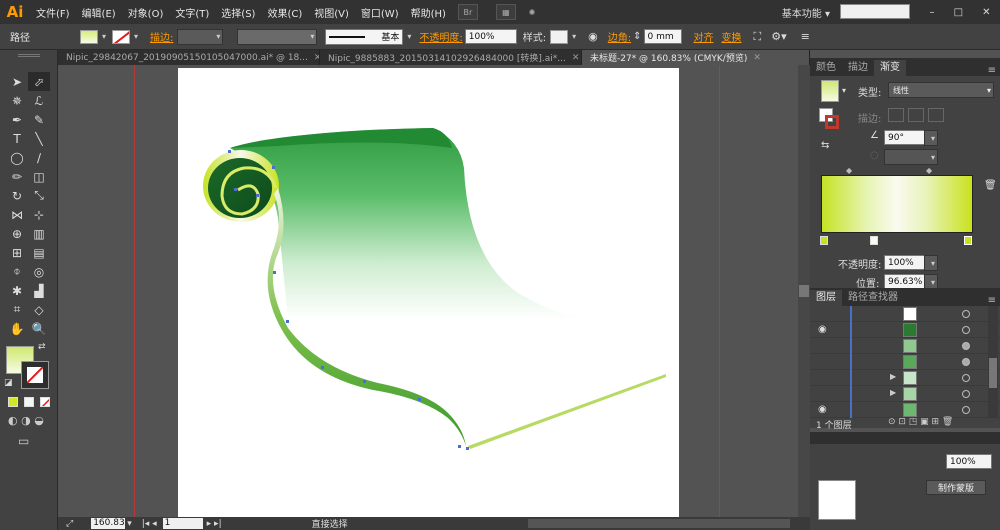  I want to click on corner-input: 0 mm, so click(662, 36).